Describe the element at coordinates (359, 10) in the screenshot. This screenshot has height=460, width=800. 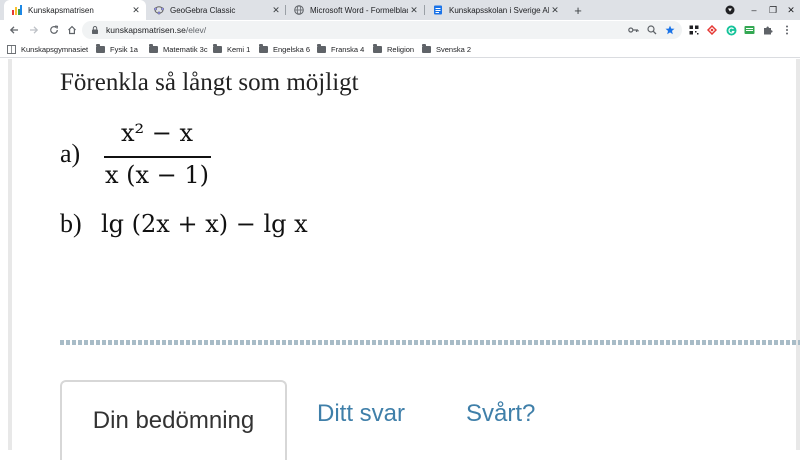
I see `tab-title: Microsoft Word - Formelblad ma` at that location.